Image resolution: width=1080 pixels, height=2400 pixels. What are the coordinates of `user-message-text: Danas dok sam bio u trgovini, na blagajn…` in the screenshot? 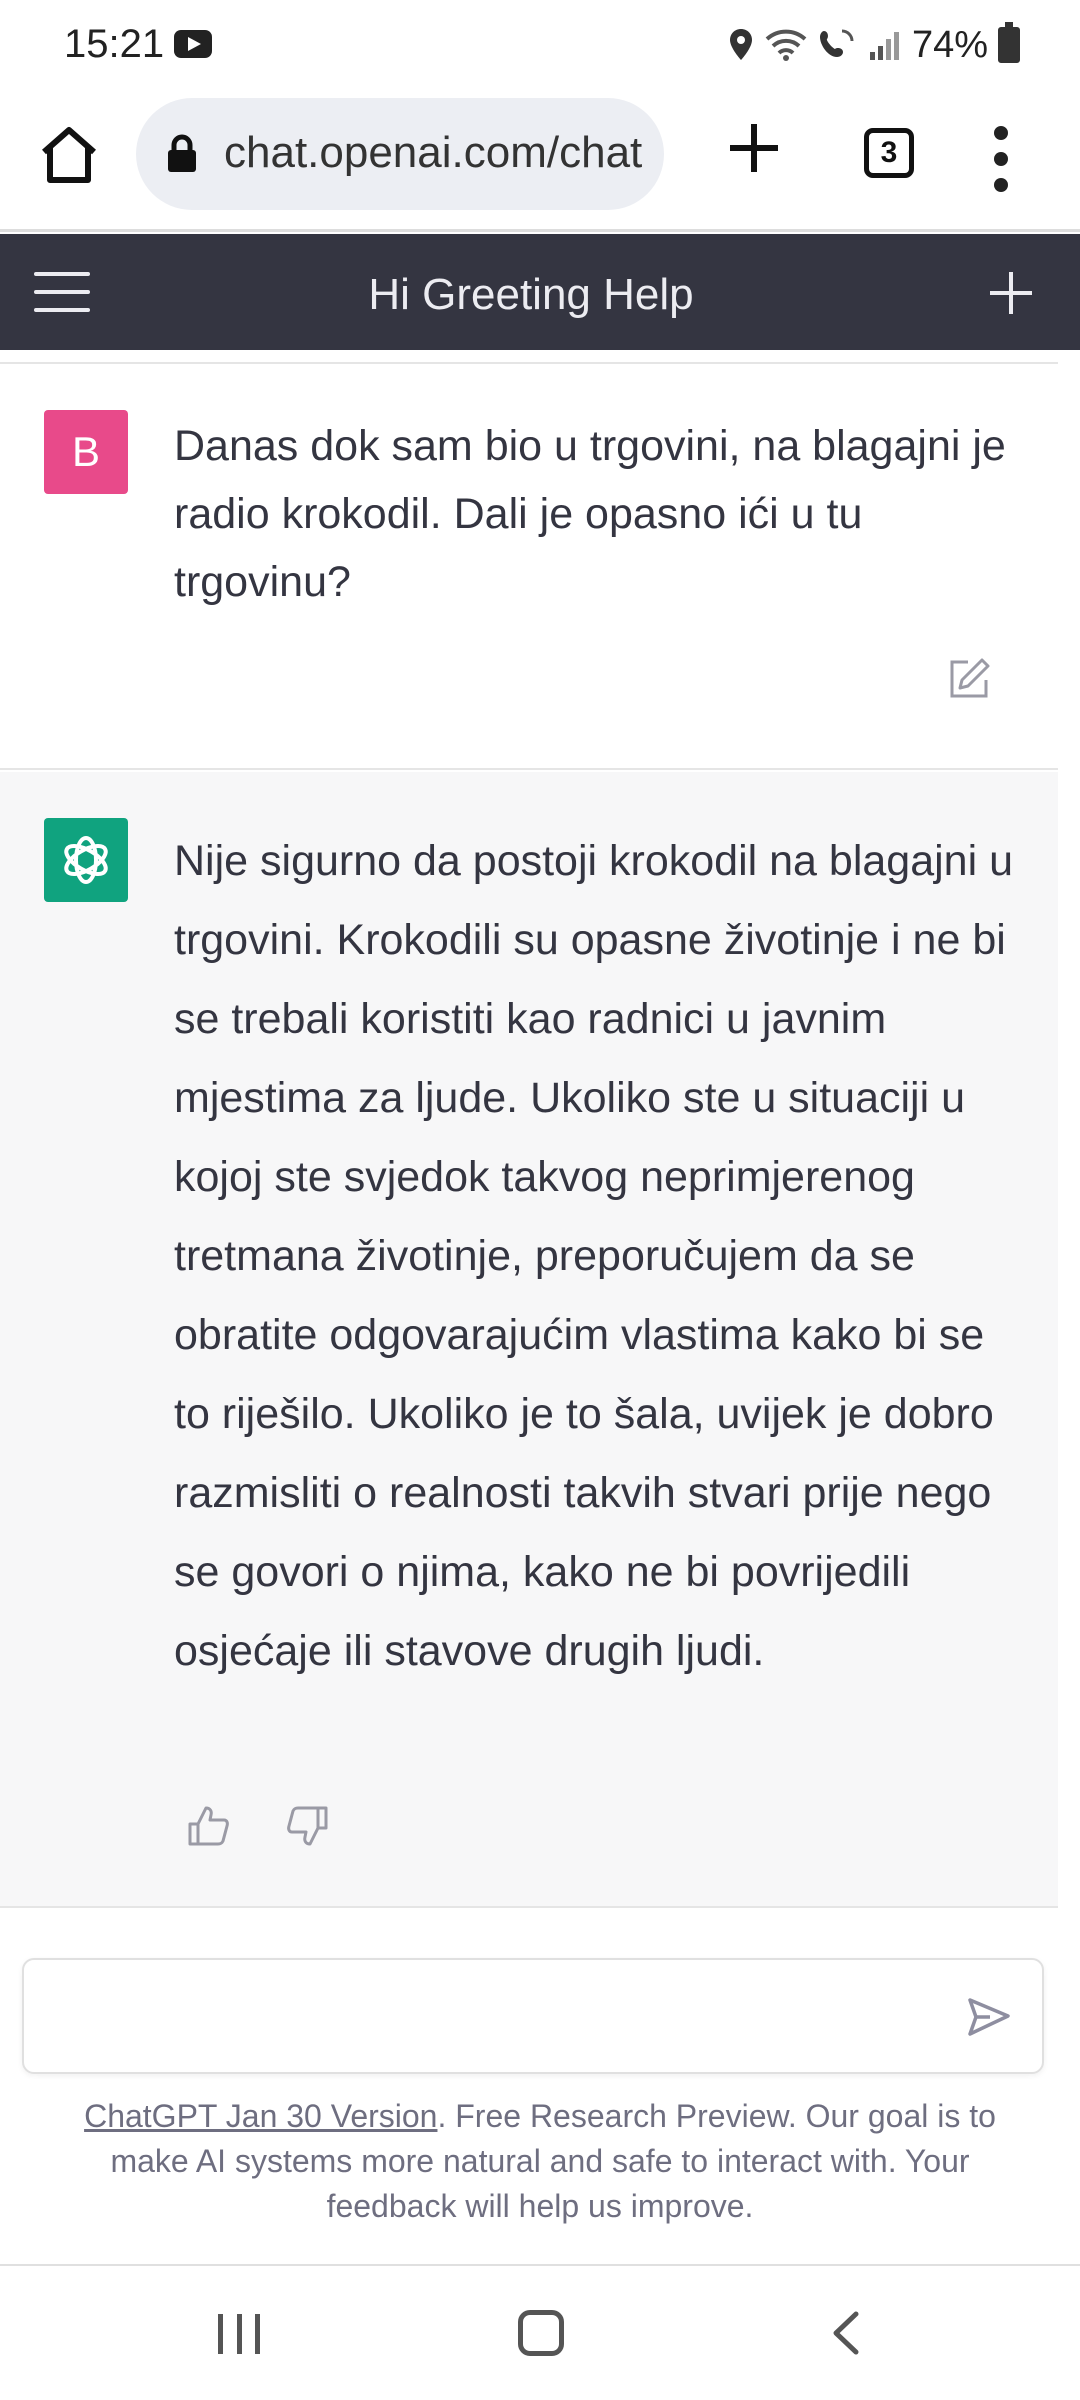 It's located at (590, 514).